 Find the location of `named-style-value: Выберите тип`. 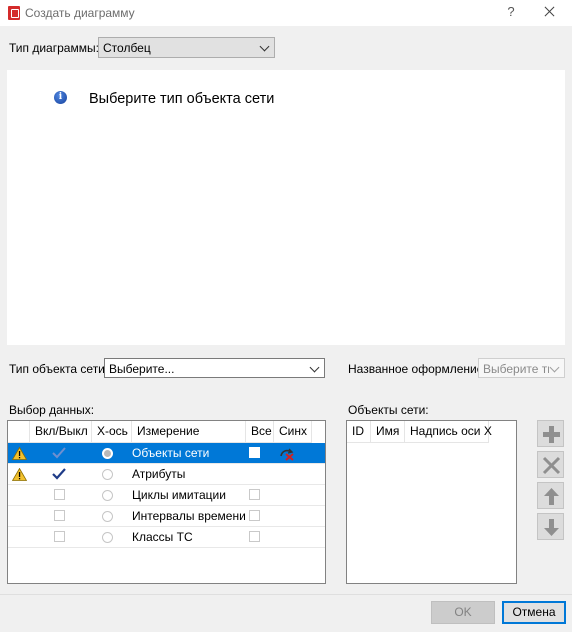

named-style-value: Выберите тип is located at coordinates (516, 369).